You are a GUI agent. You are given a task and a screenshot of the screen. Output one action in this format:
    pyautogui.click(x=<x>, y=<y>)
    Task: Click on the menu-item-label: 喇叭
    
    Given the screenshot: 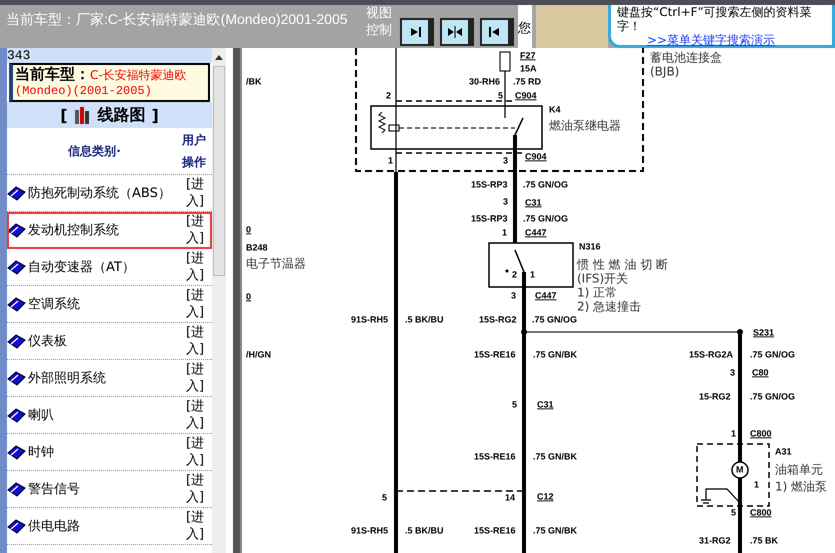 What is the action you would take?
    pyautogui.click(x=41, y=415)
    